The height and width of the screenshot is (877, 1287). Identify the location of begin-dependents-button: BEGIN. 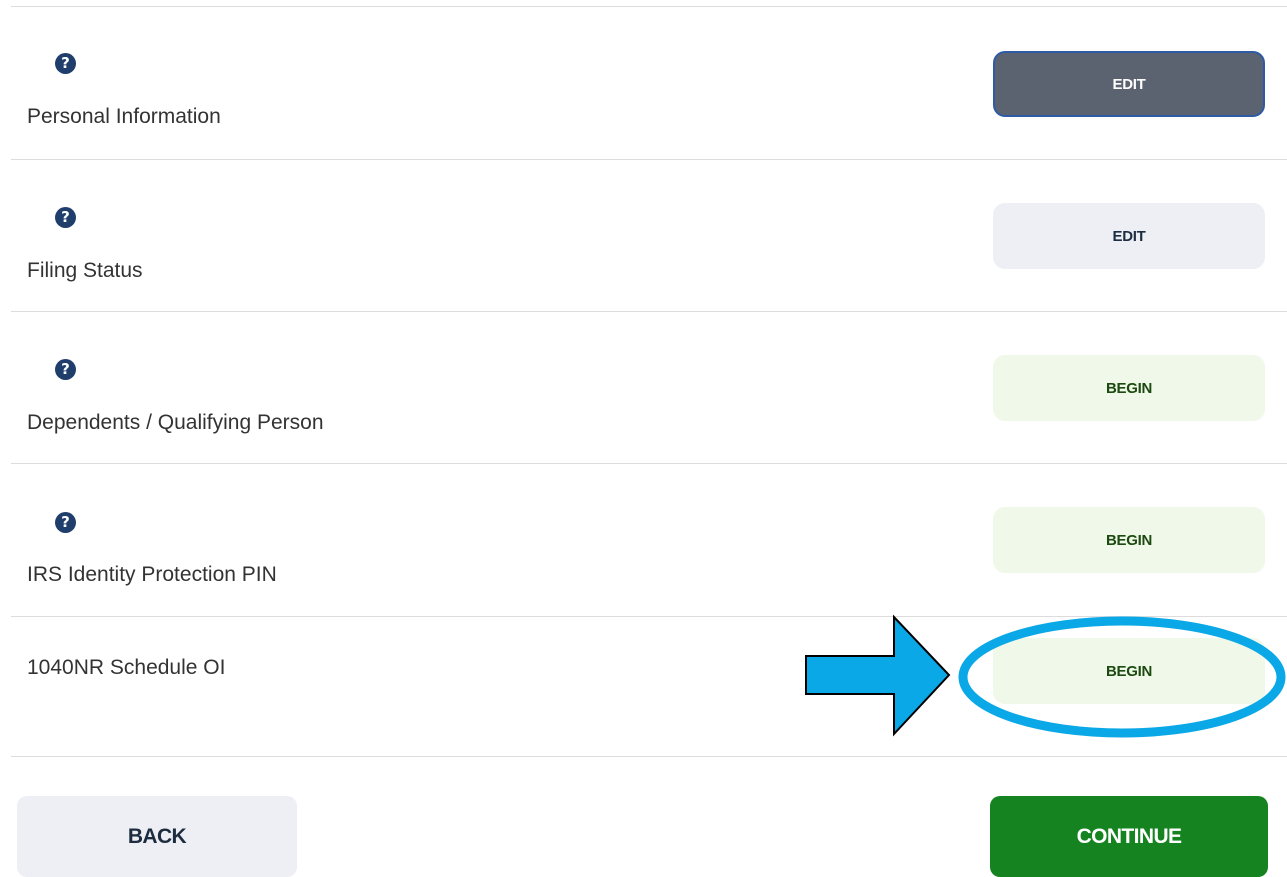
(1129, 388).